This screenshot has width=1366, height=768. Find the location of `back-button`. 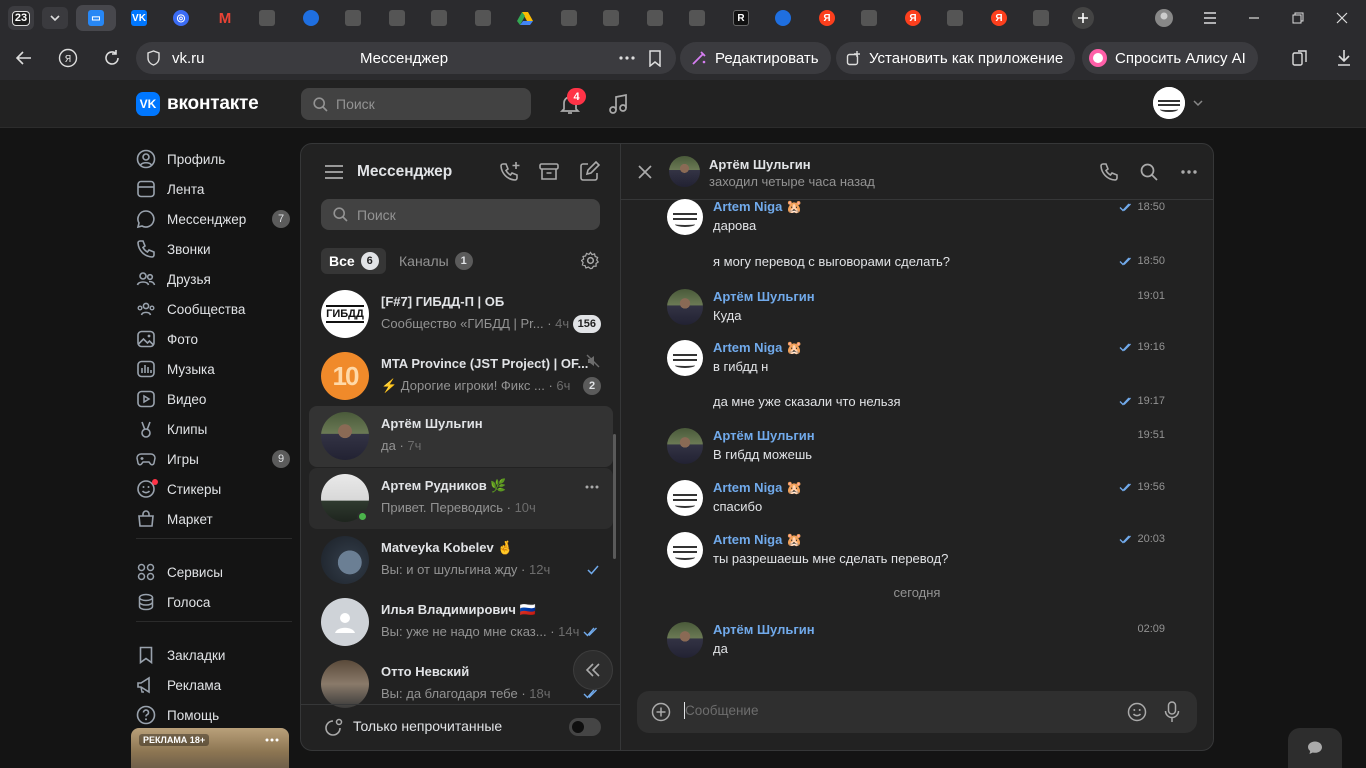

back-button is located at coordinates (24, 58).